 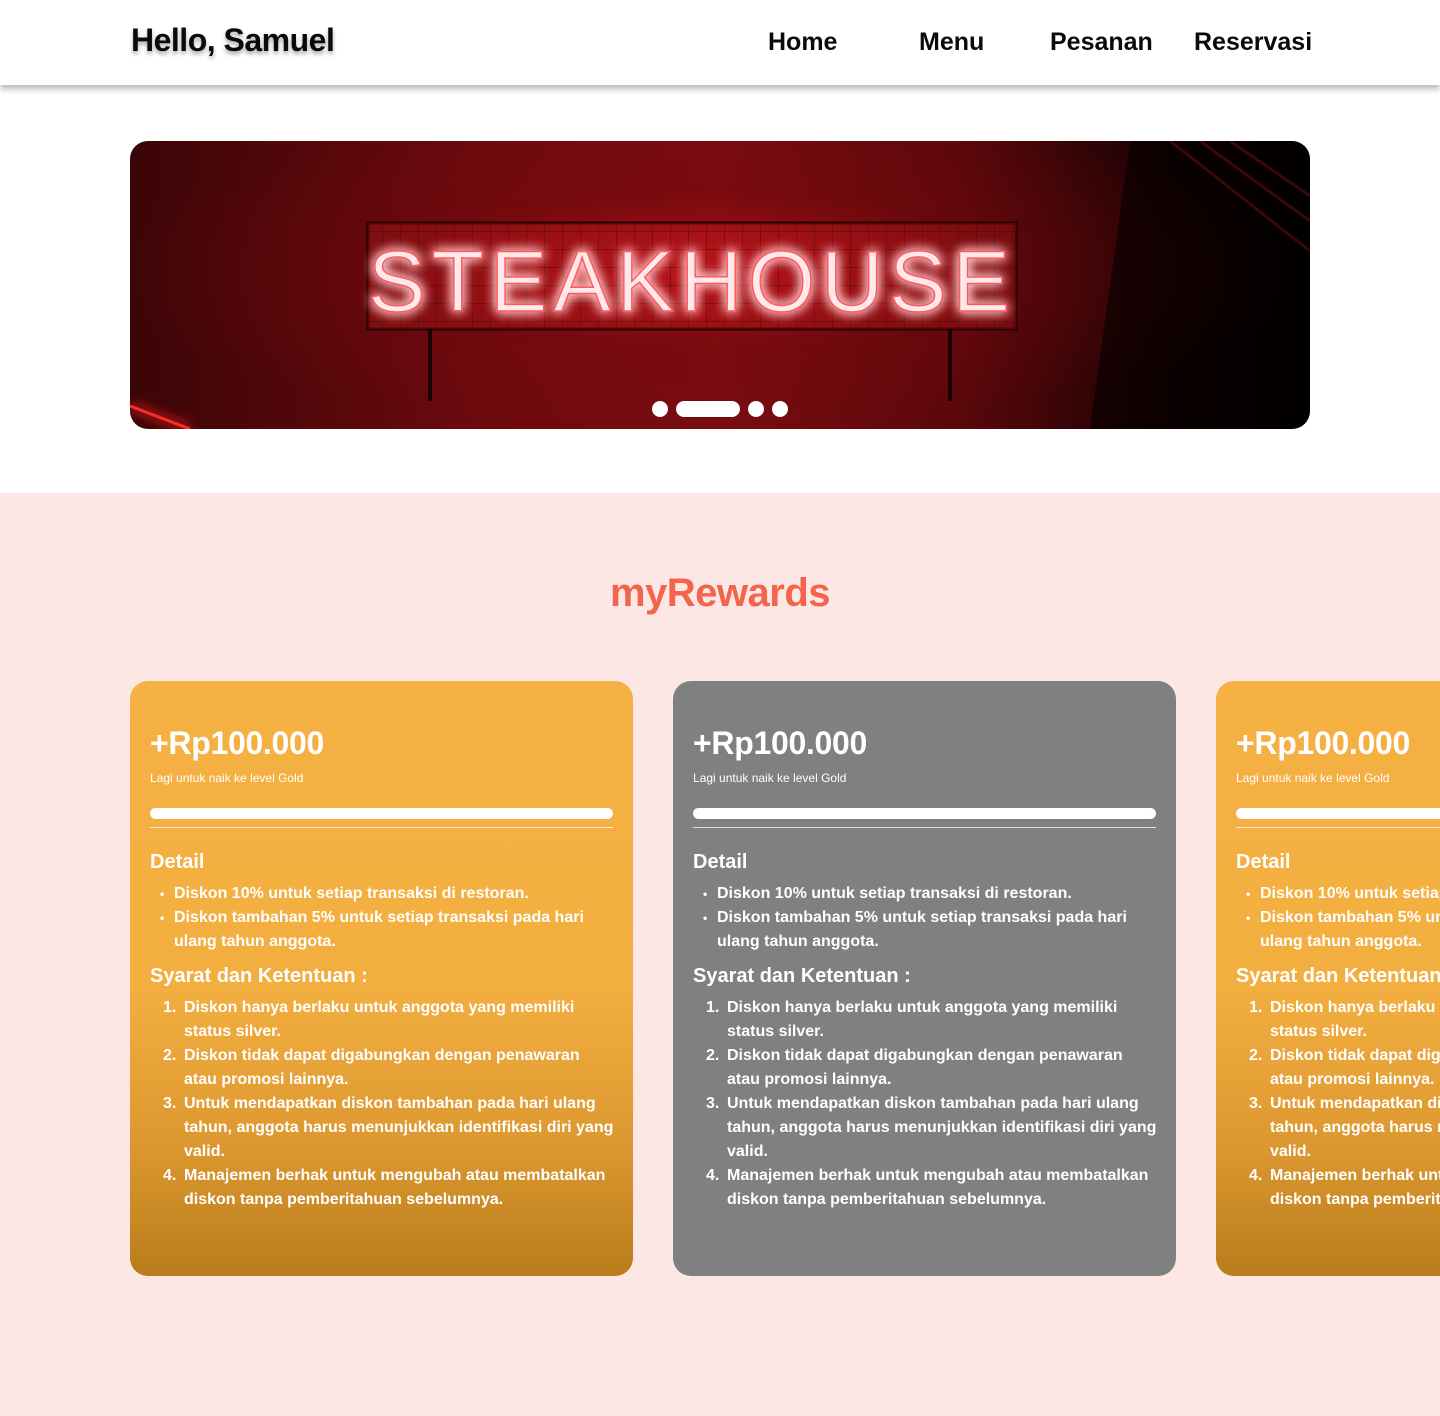 I want to click on nav-home-link: Home, so click(x=802, y=42).